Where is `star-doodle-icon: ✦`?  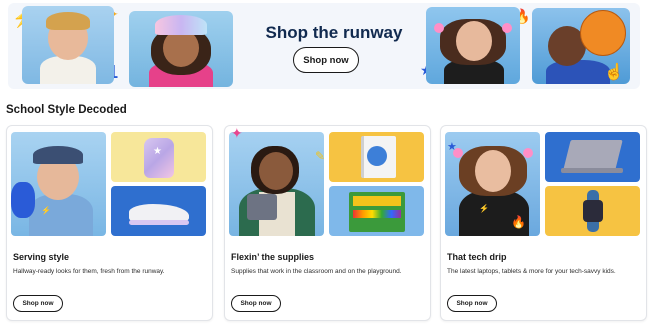 star-doodle-icon: ✦ is located at coordinates (237, 133).